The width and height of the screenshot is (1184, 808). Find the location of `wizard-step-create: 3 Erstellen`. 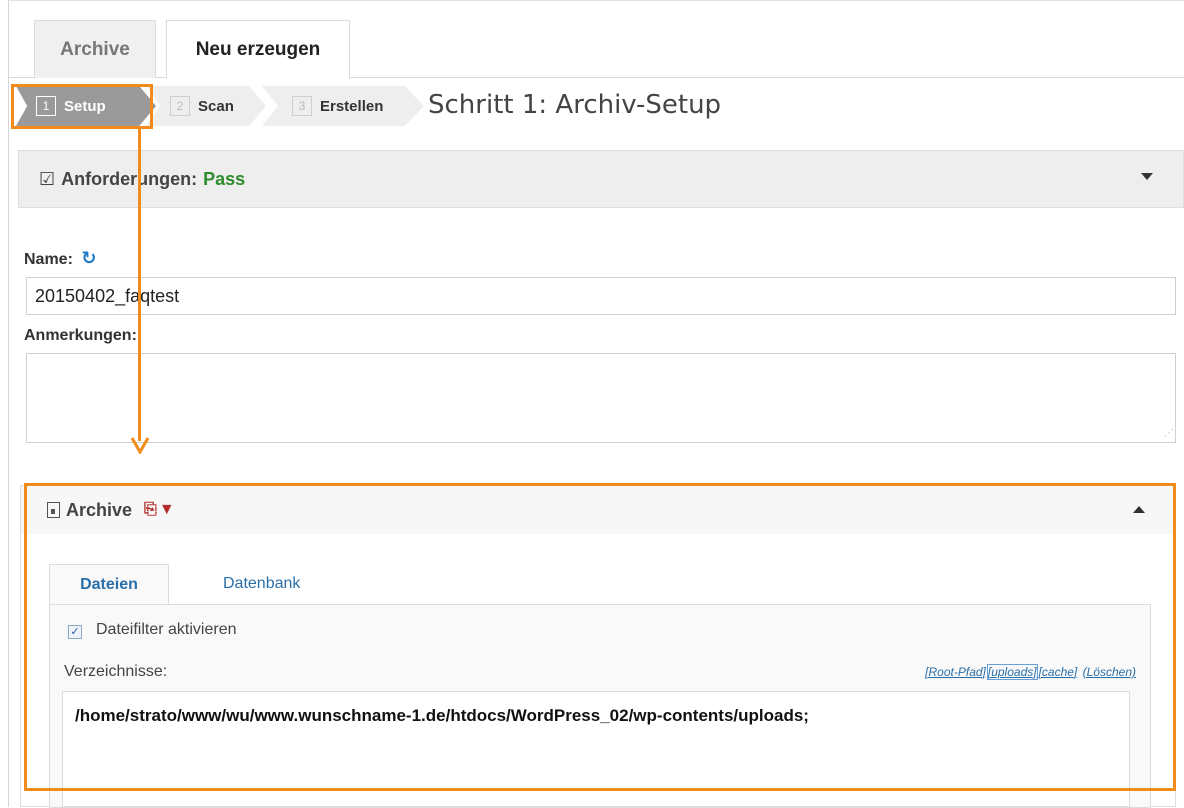

wizard-step-create: 3 Erstellen is located at coordinates (343, 106).